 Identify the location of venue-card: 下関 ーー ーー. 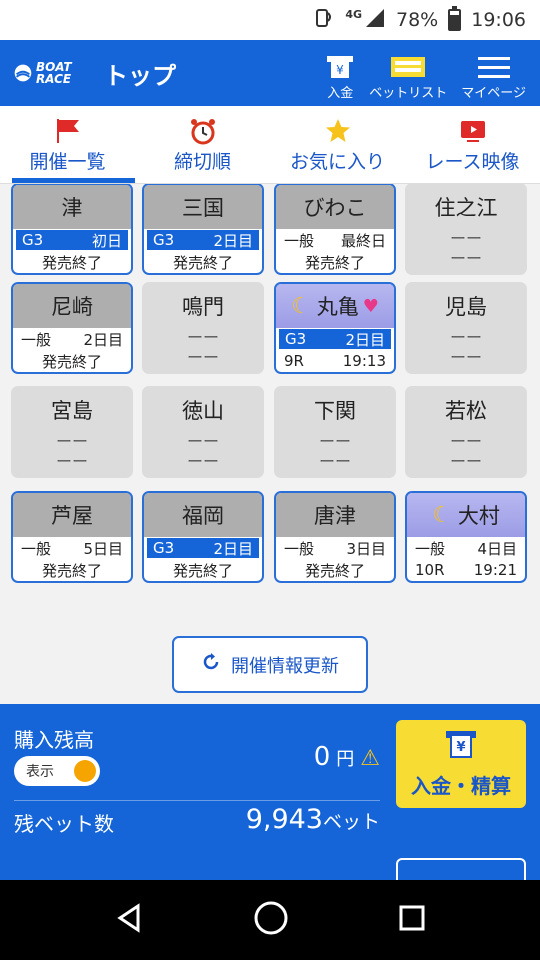
(335, 432).